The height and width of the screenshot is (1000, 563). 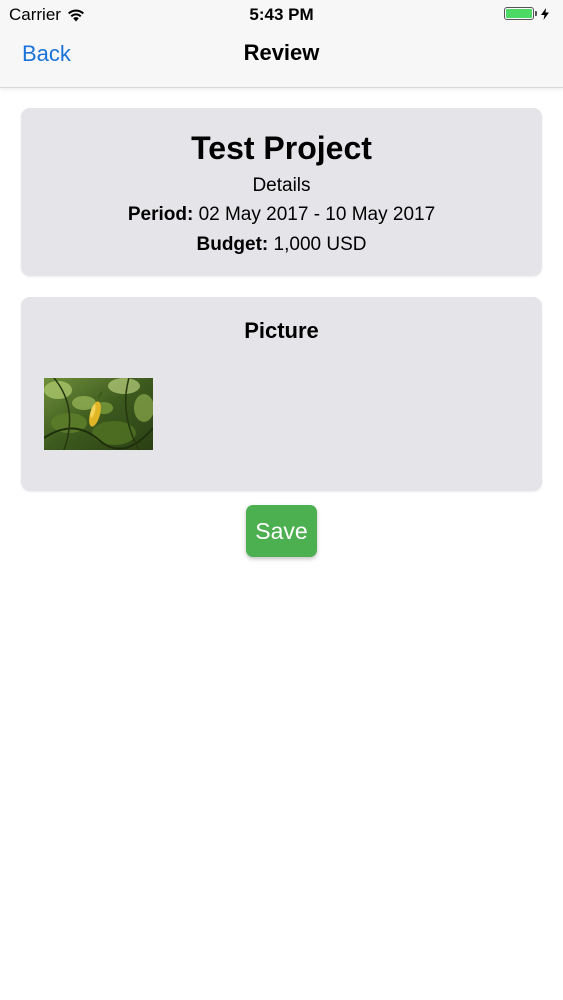 I want to click on period-value: 02 May 2017 - 10 May 2017, so click(x=317, y=214).